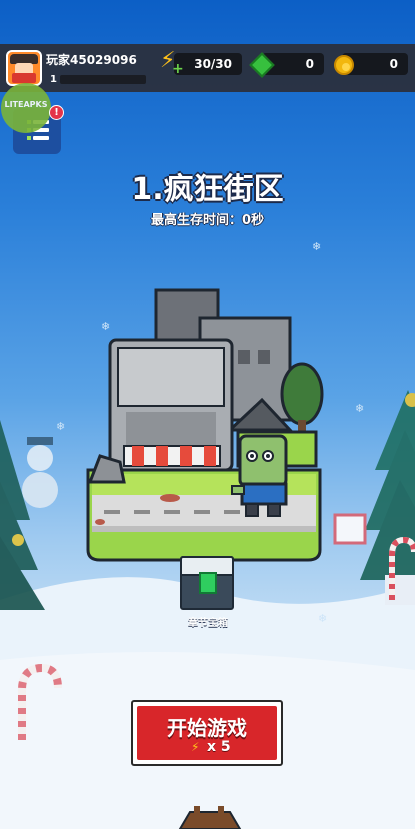  I want to click on avatar-scarf, so click(24, 78).